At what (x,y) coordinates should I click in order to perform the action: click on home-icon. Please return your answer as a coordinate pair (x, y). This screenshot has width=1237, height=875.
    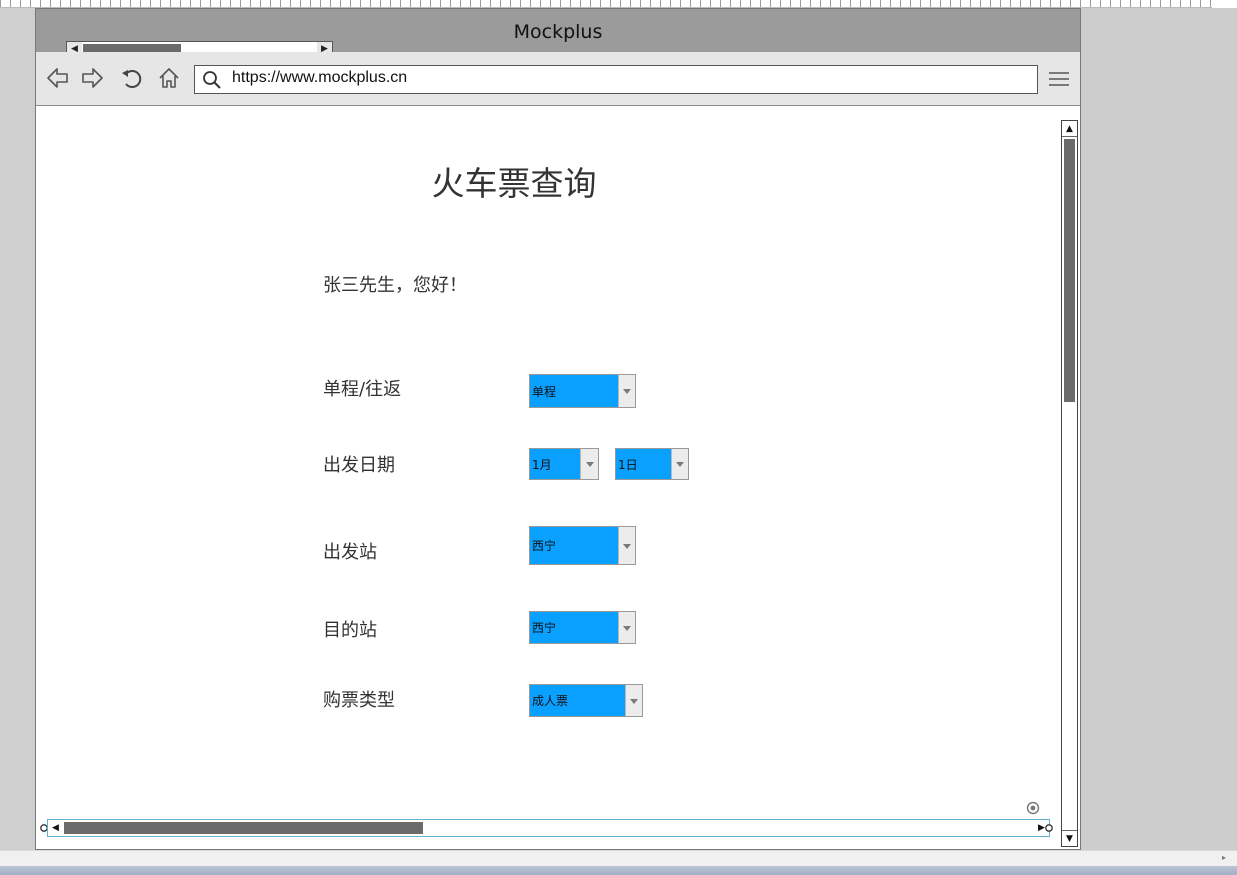
    Looking at the image, I should click on (169, 78).